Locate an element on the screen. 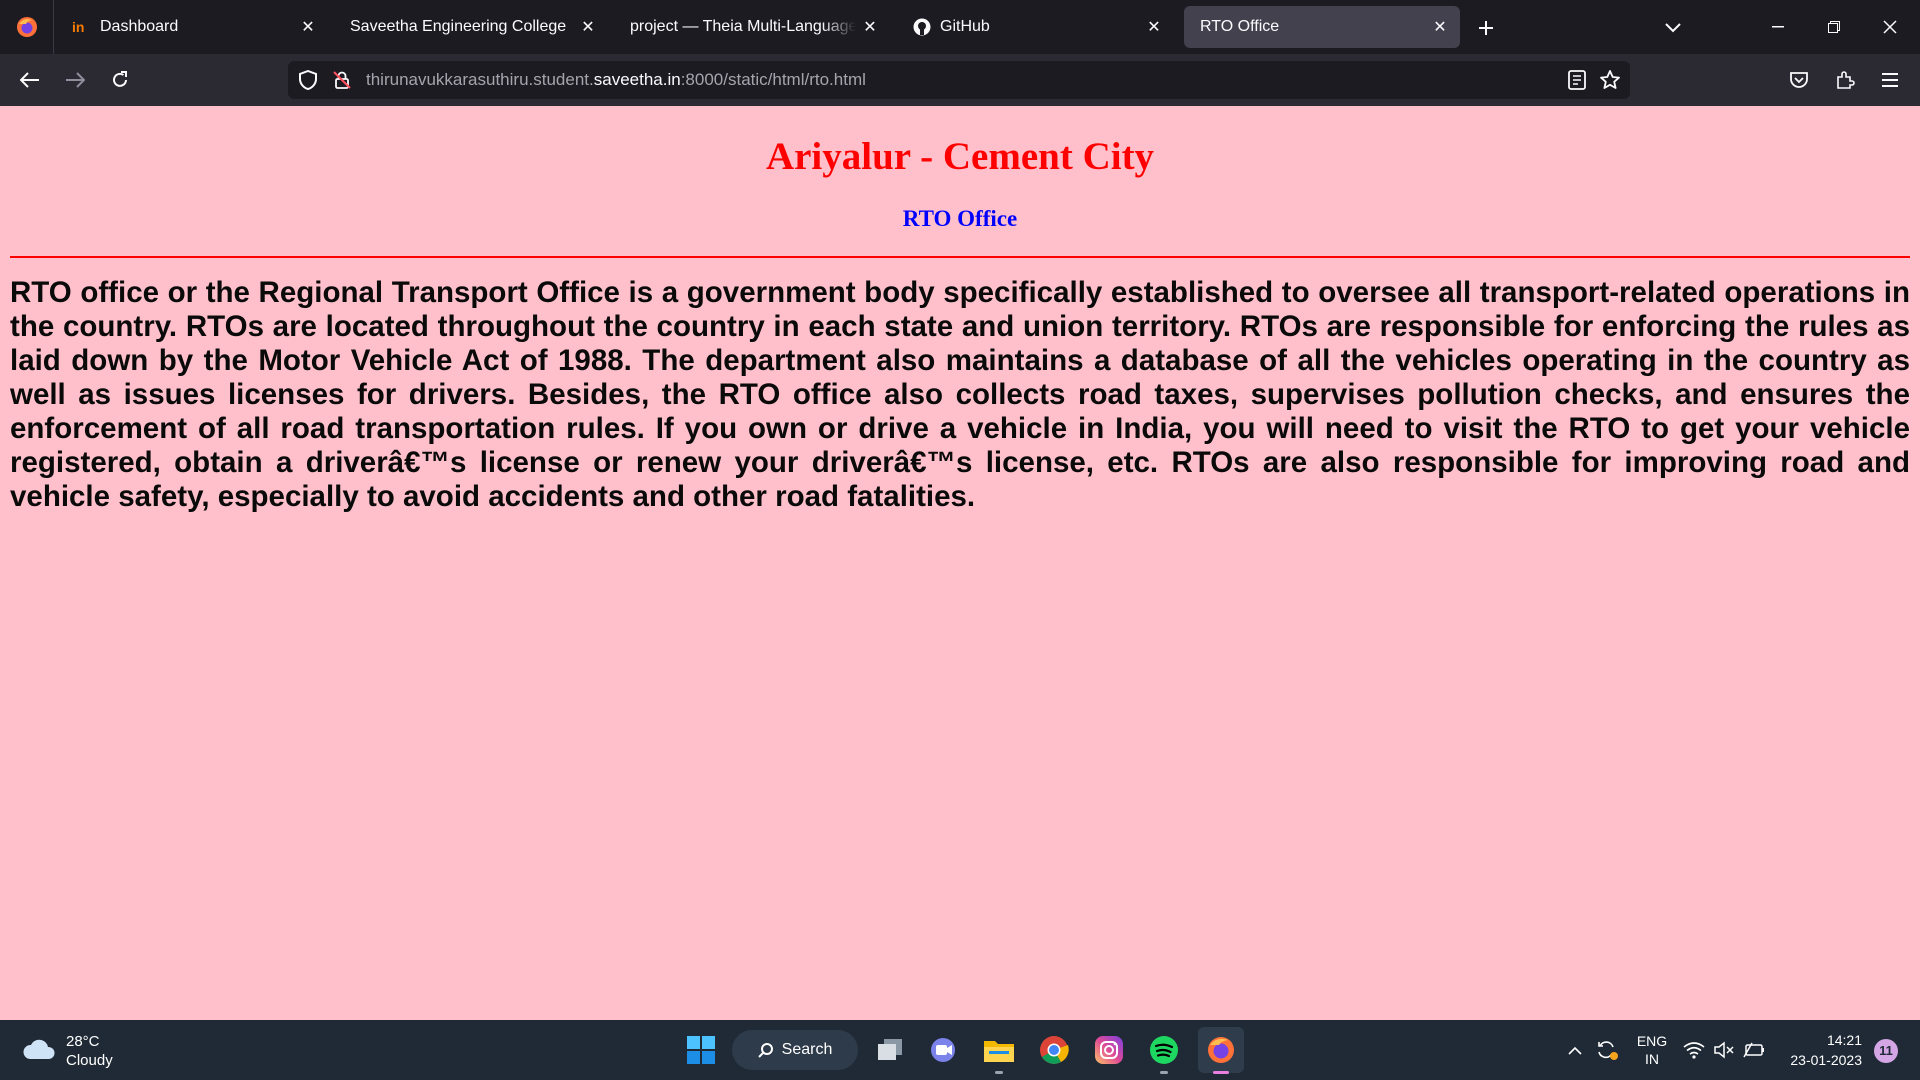 This screenshot has height=1080, width=1920. system-clock: 14:21 23-01-2023 is located at coordinates (1820, 1050).